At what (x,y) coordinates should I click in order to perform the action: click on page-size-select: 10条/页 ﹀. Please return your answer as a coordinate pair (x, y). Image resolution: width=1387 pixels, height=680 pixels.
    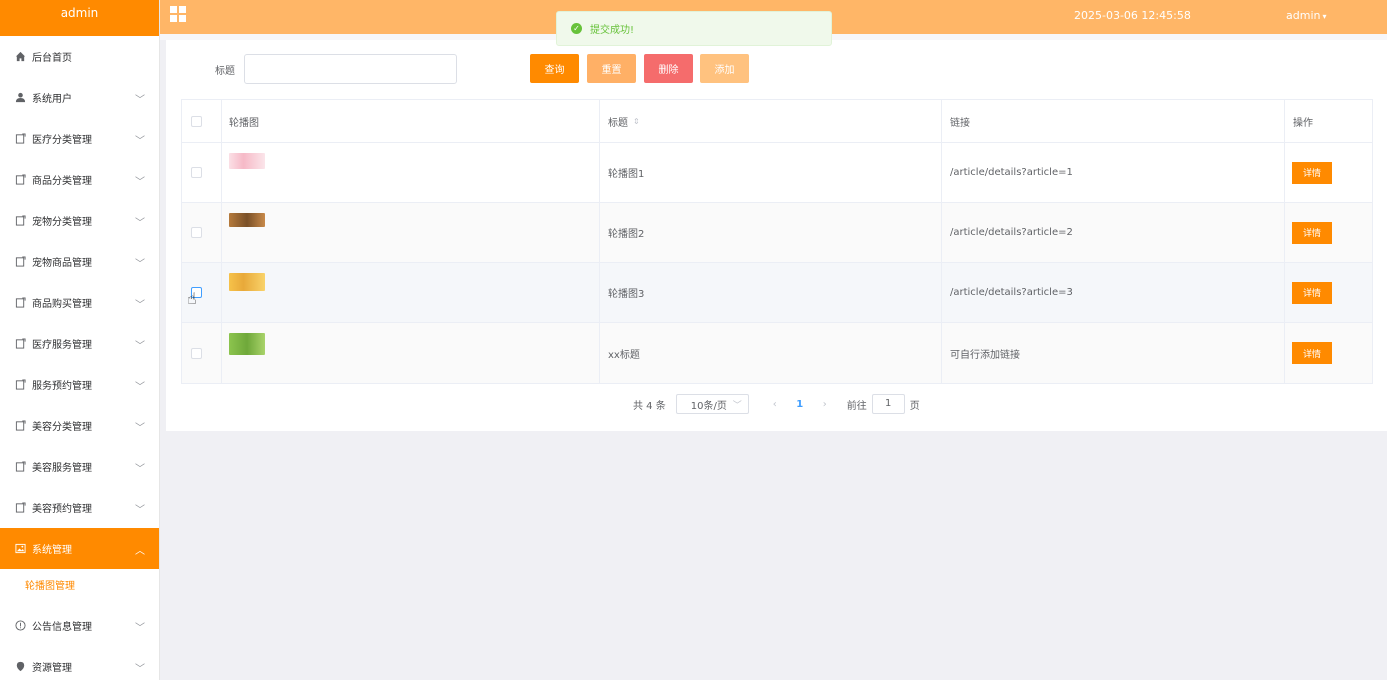
    Looking at the image, I should click on (712, 404).